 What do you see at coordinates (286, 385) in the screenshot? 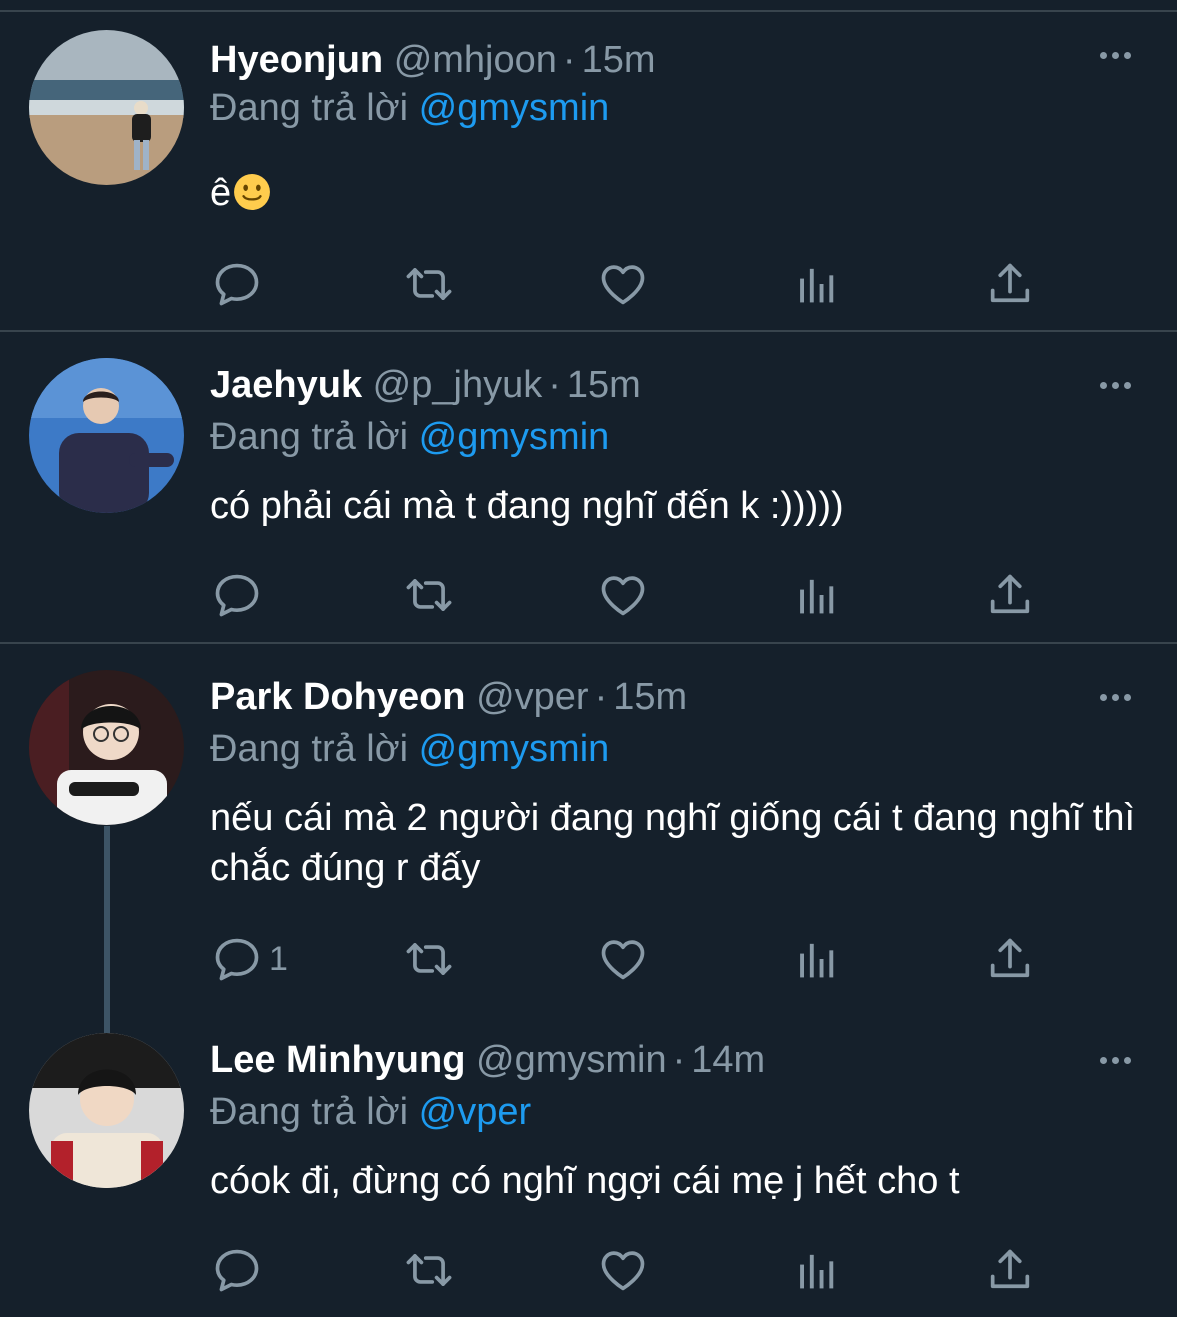
I see `display-name: Jaehyuk` at bounding box center [286, 385].